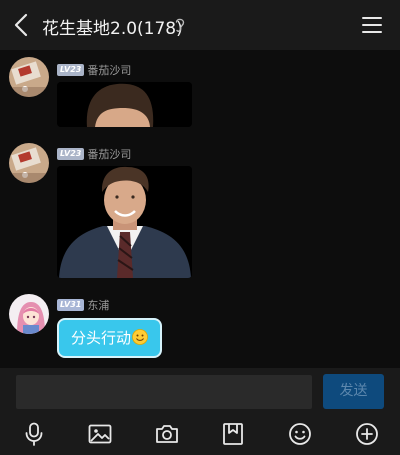  Describe the element at coordinates (200, 432) in the screenshot. I see `composer-toolbar` at that location.